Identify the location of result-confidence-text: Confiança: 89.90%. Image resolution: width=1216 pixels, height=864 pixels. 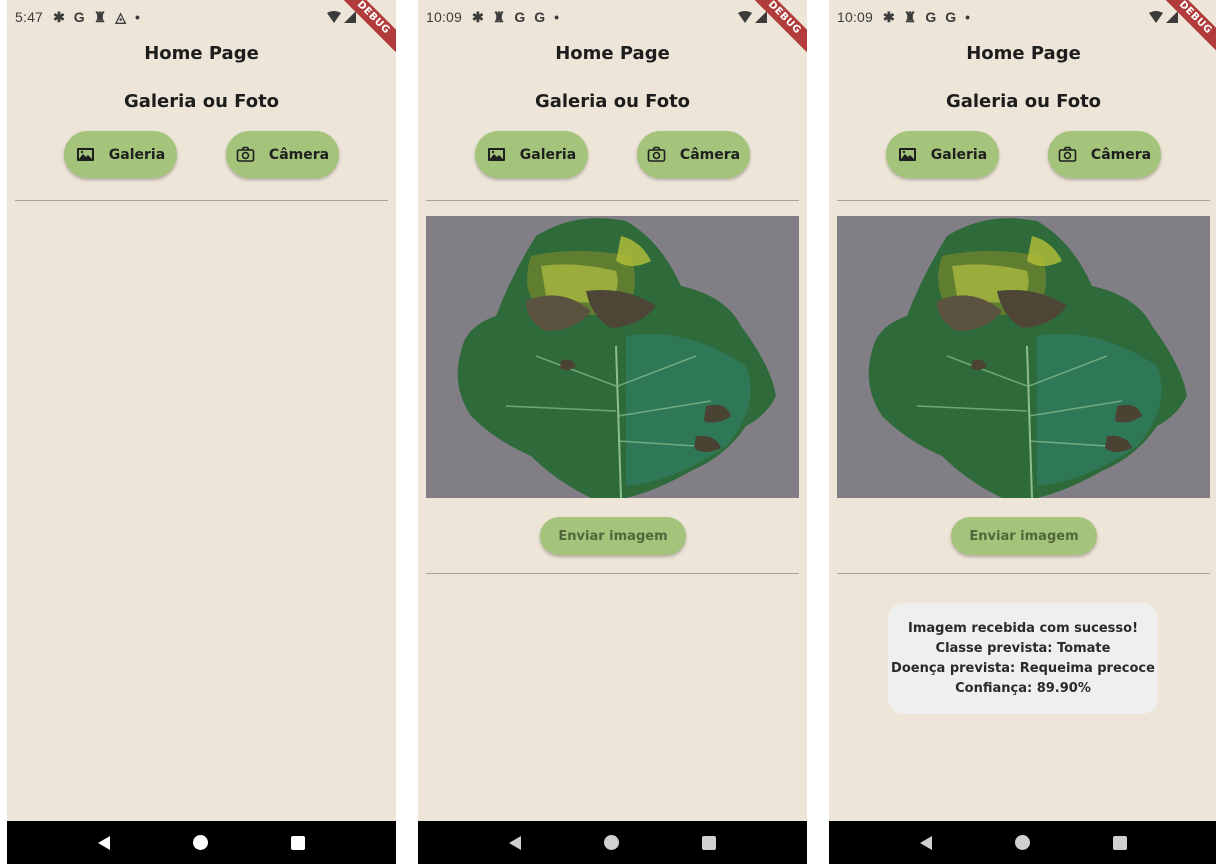
(1023, 688).